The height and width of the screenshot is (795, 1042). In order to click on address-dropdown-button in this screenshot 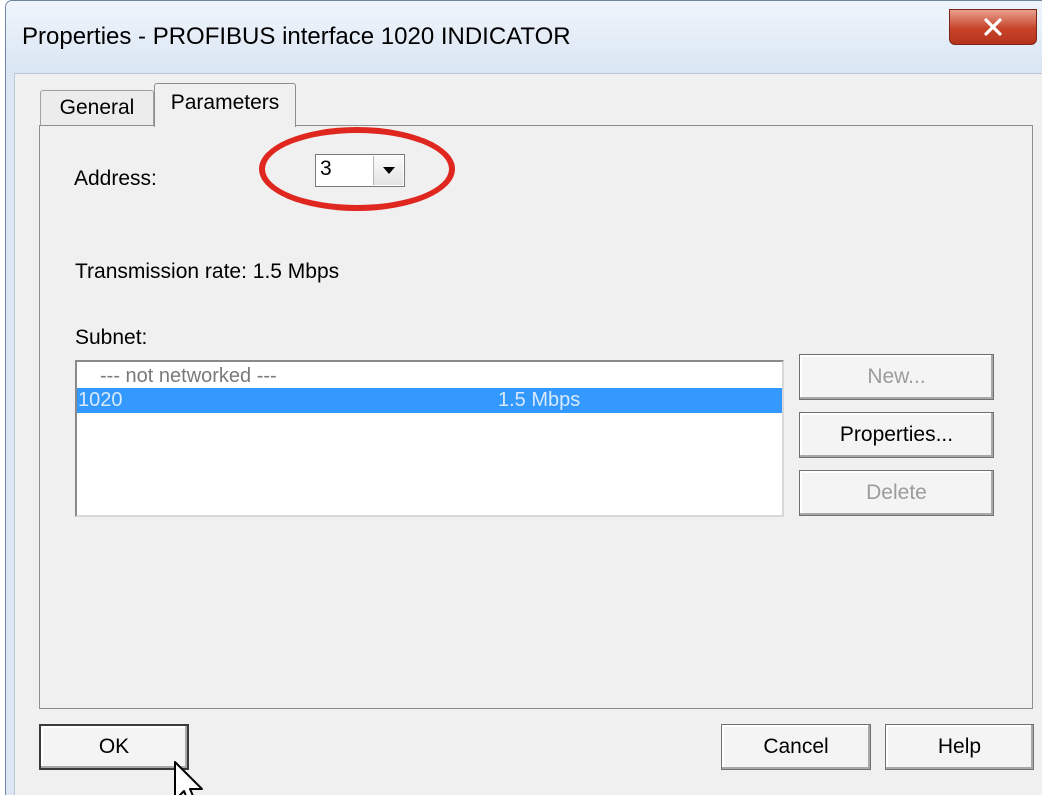, I will do `click(388, 170)`.